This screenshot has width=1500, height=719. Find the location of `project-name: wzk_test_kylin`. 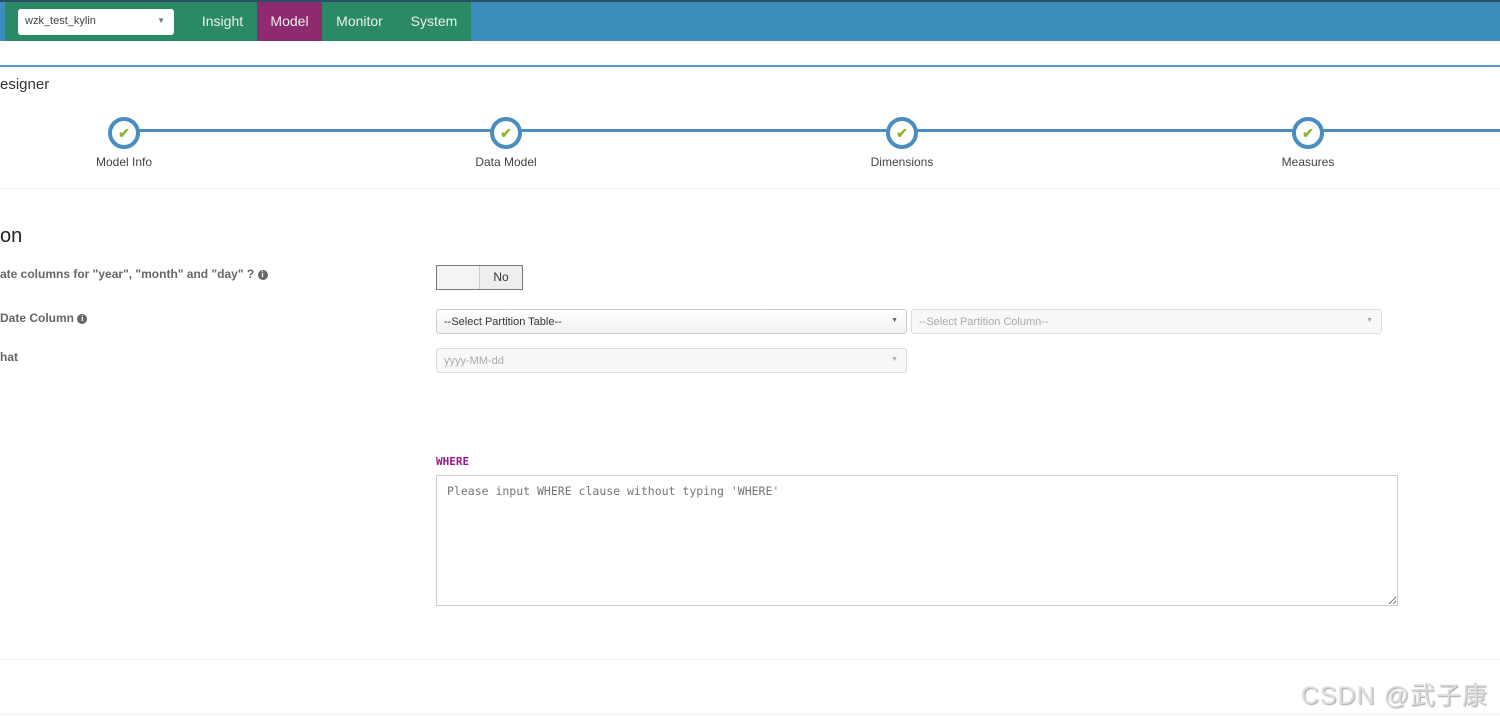

project-name: wzk_test_kylin is located at coordinates (60, 21).